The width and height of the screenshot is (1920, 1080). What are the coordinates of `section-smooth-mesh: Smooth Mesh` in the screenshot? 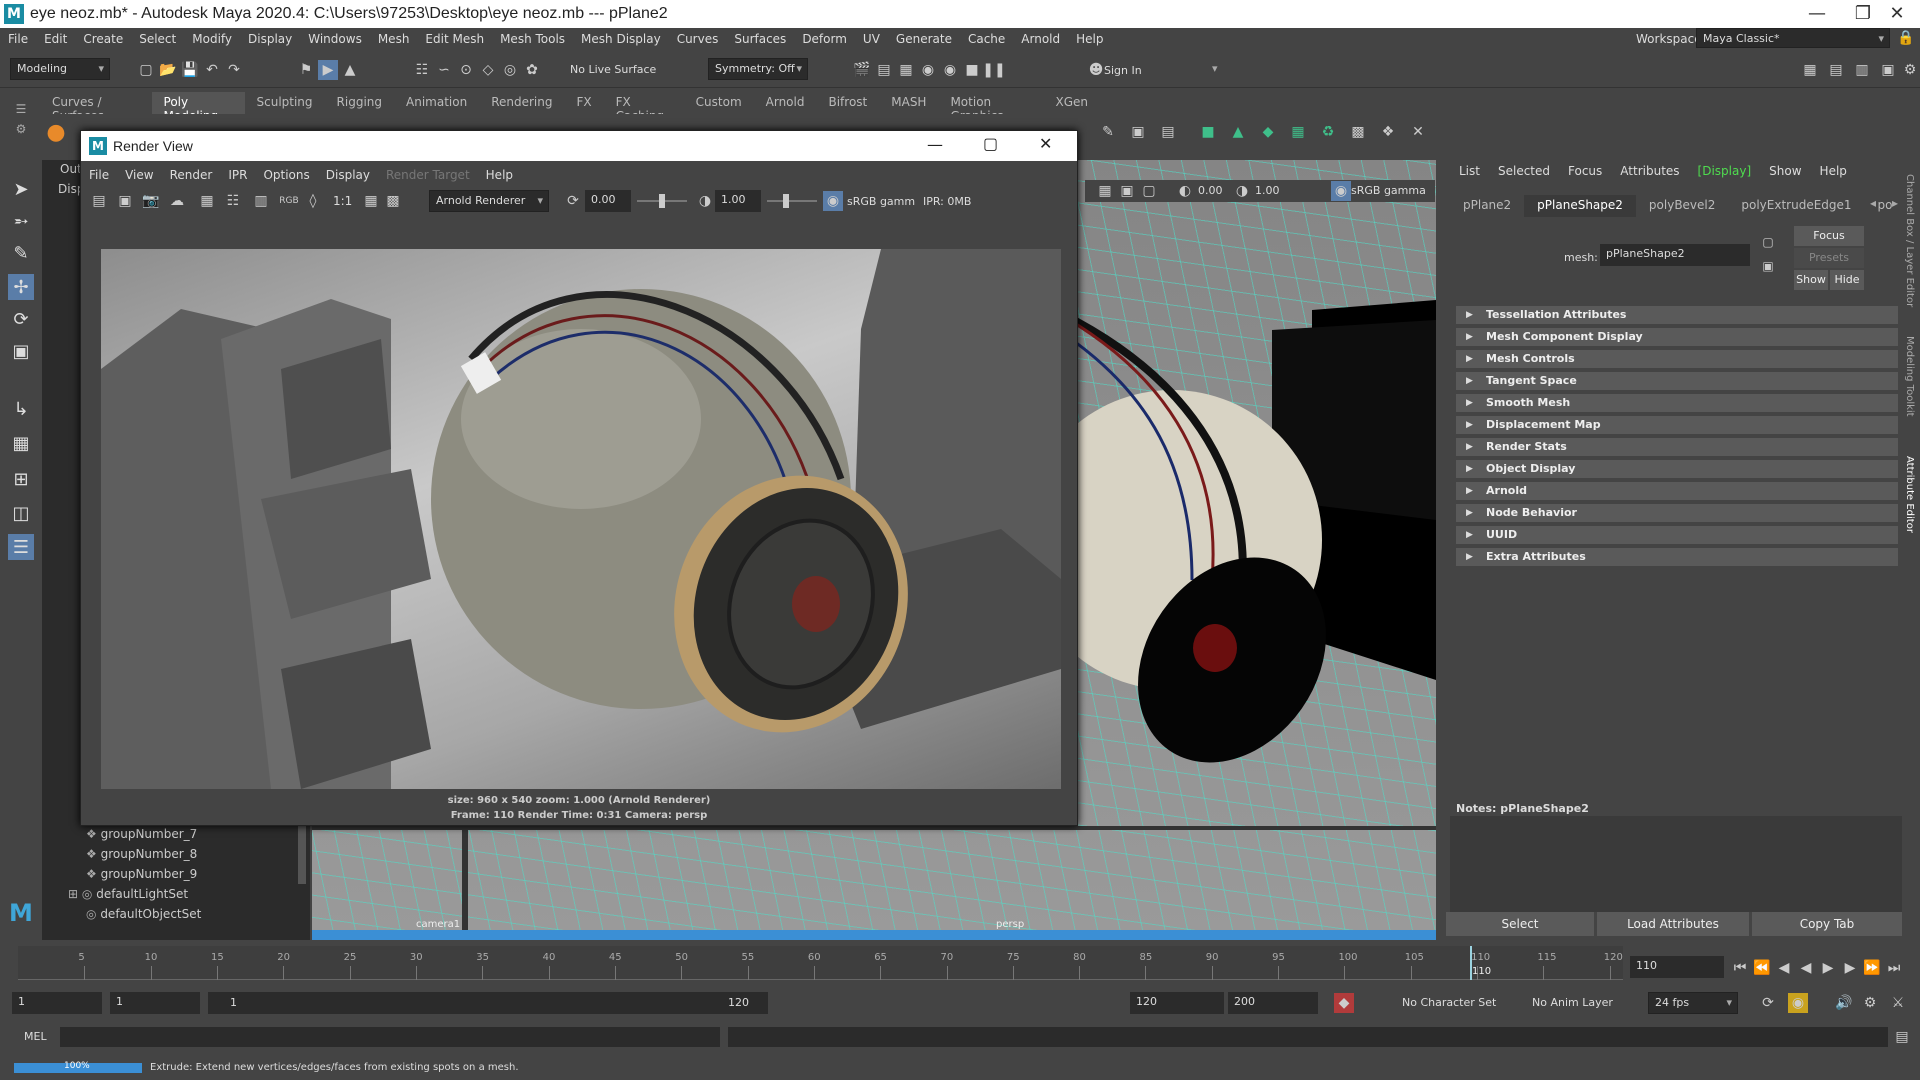 It's located at (1677, 403).